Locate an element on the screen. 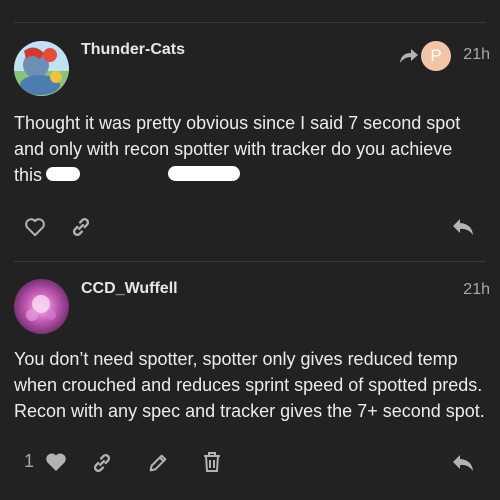  share-arrow-icon is located at coordinates (409, 56).